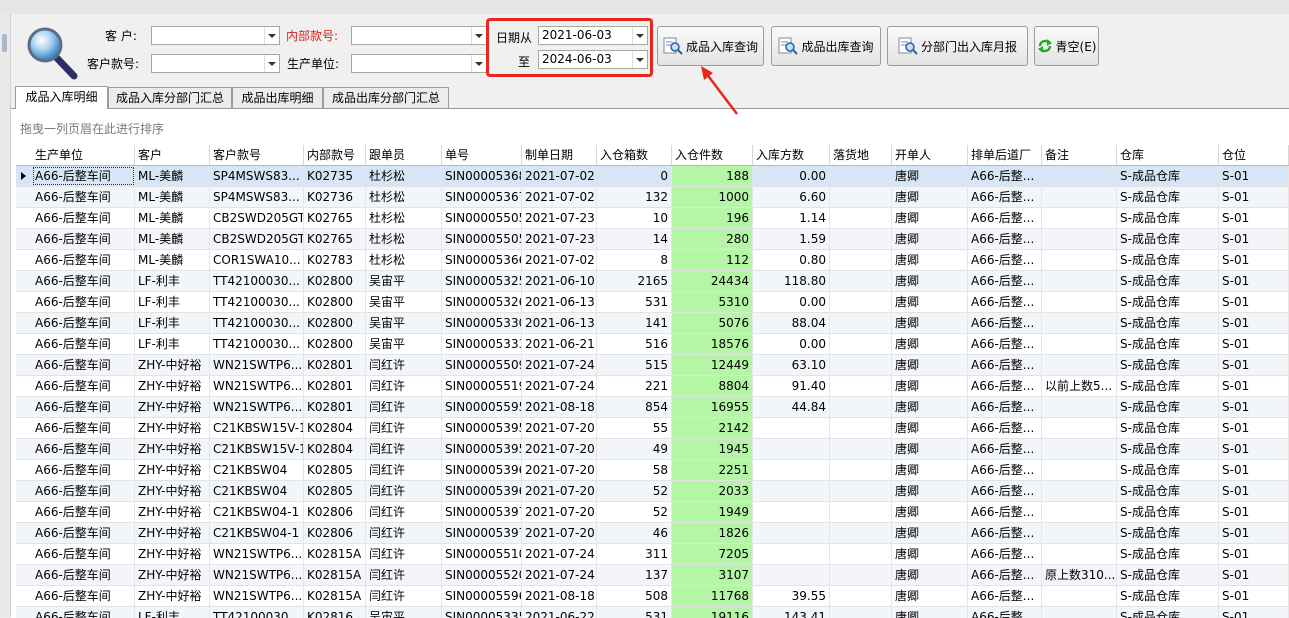 The image size is (1289, 618). I want to click on table-cell: 112, so click(712, 260).